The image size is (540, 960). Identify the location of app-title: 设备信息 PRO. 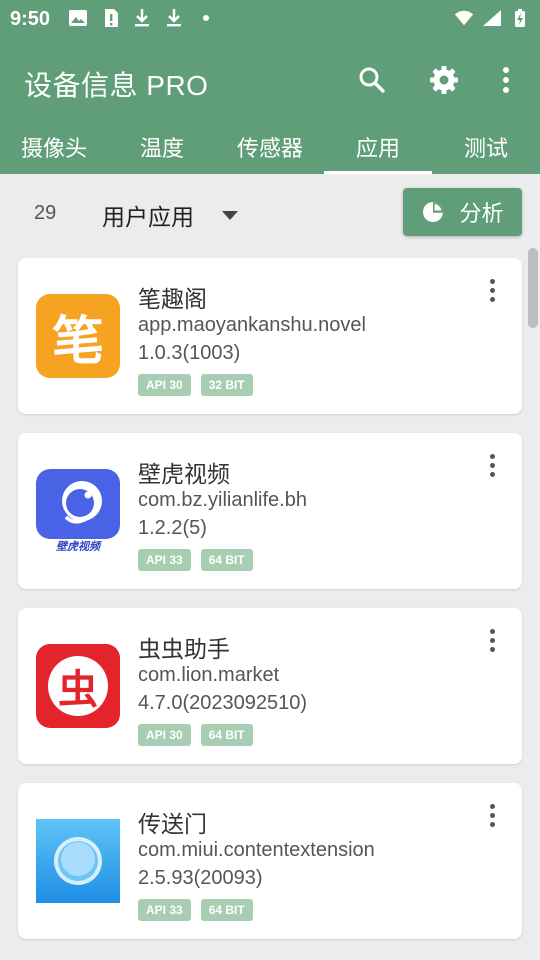
(116, 85).